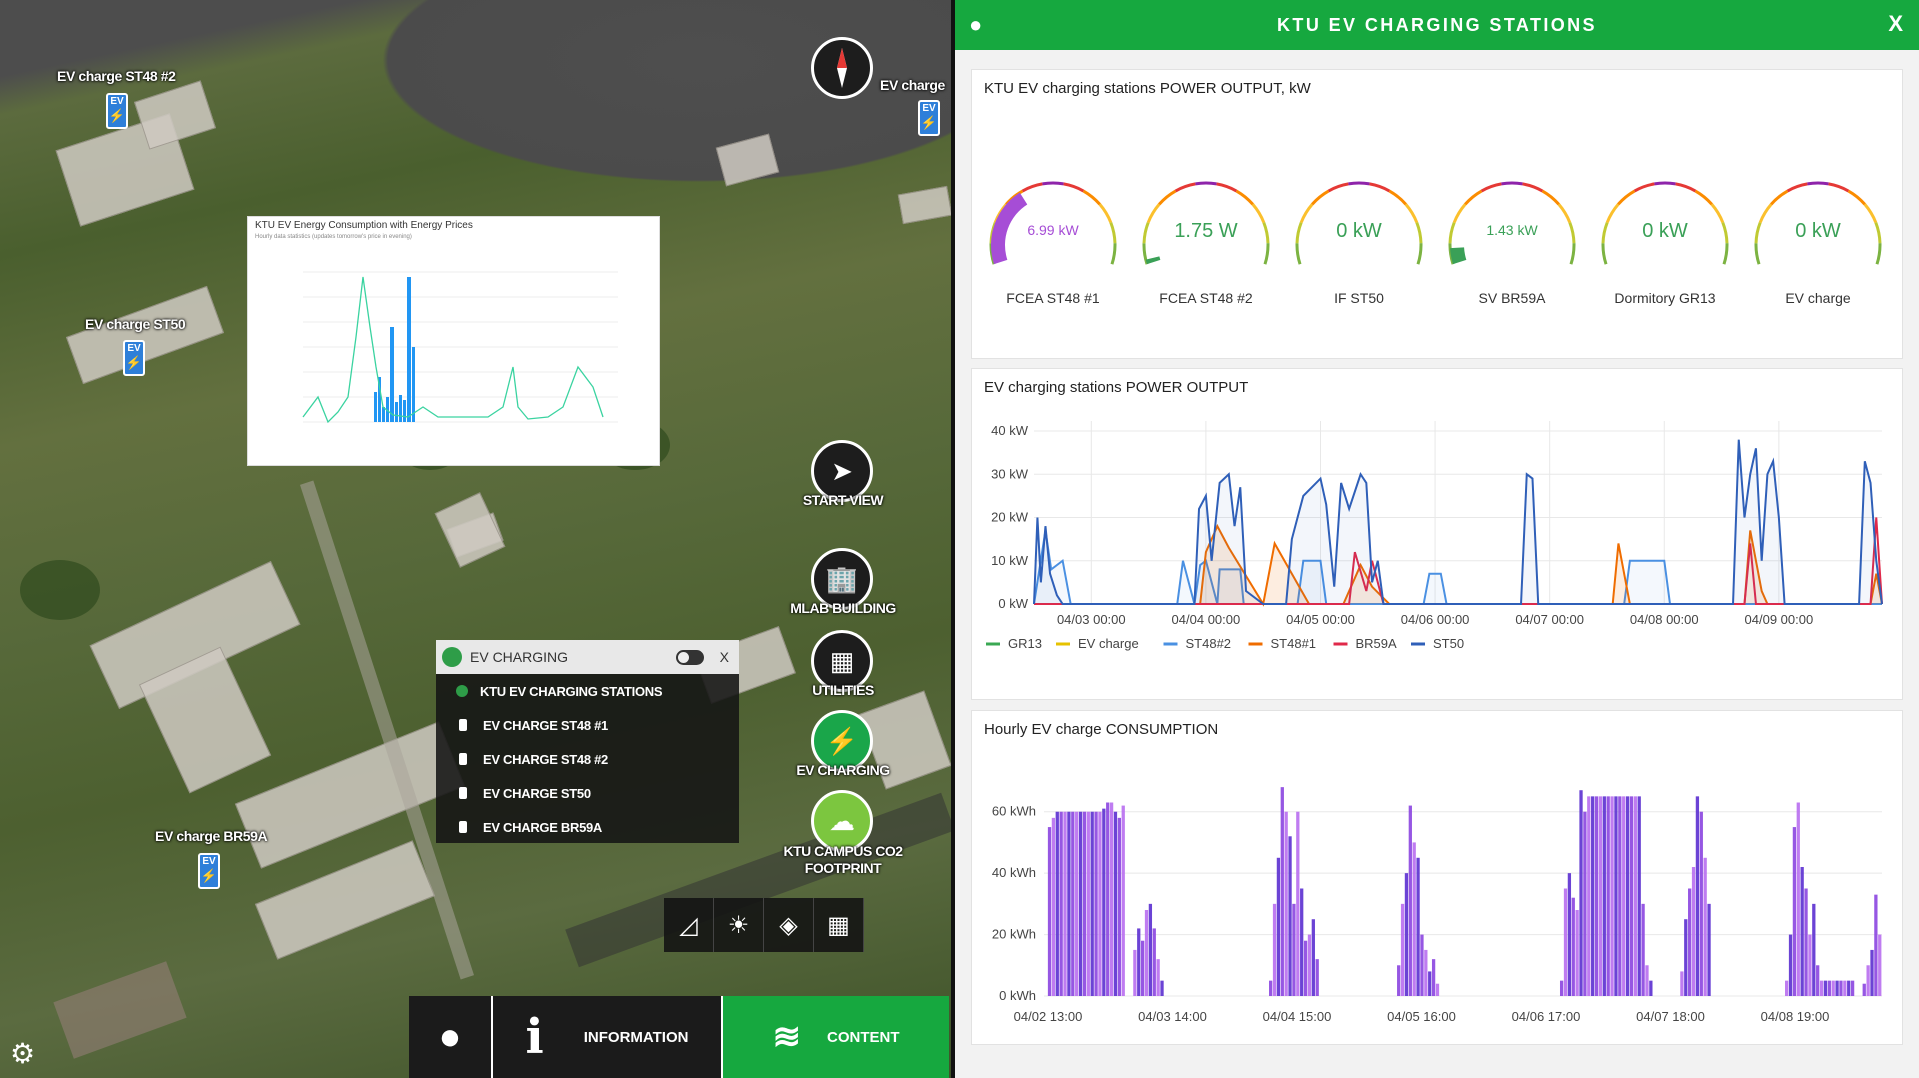 The height and width of the screenshot is (1078, 1919). I want to click on ev-item-stations: KTU EV CHARGING STATIONS, so click(587, 691).